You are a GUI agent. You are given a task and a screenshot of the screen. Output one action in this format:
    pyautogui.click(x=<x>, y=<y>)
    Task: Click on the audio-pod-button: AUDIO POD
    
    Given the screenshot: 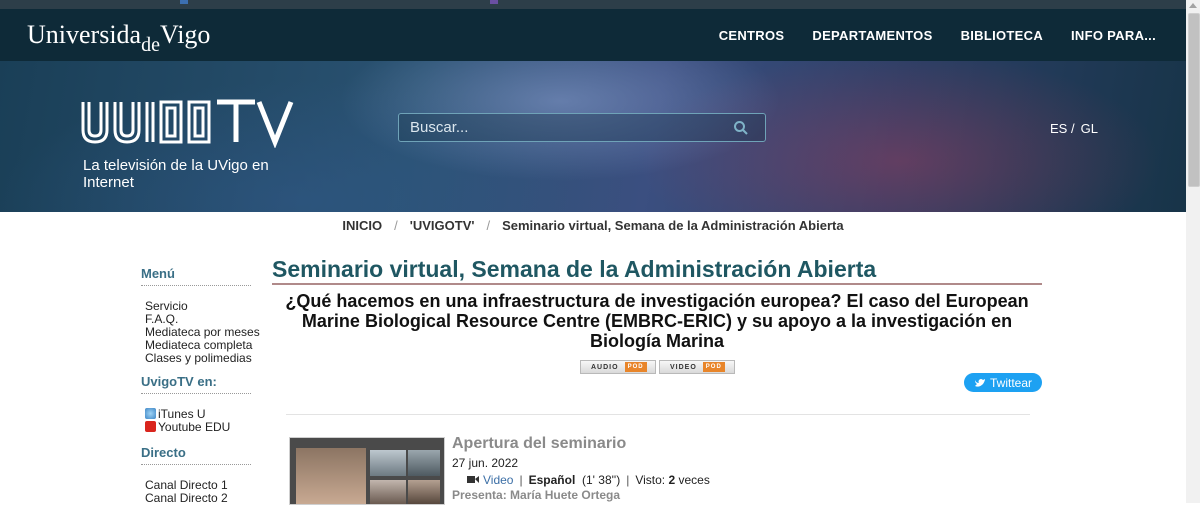 What is the action you would take?
    pyautogui.click(x=618, y=367)
    